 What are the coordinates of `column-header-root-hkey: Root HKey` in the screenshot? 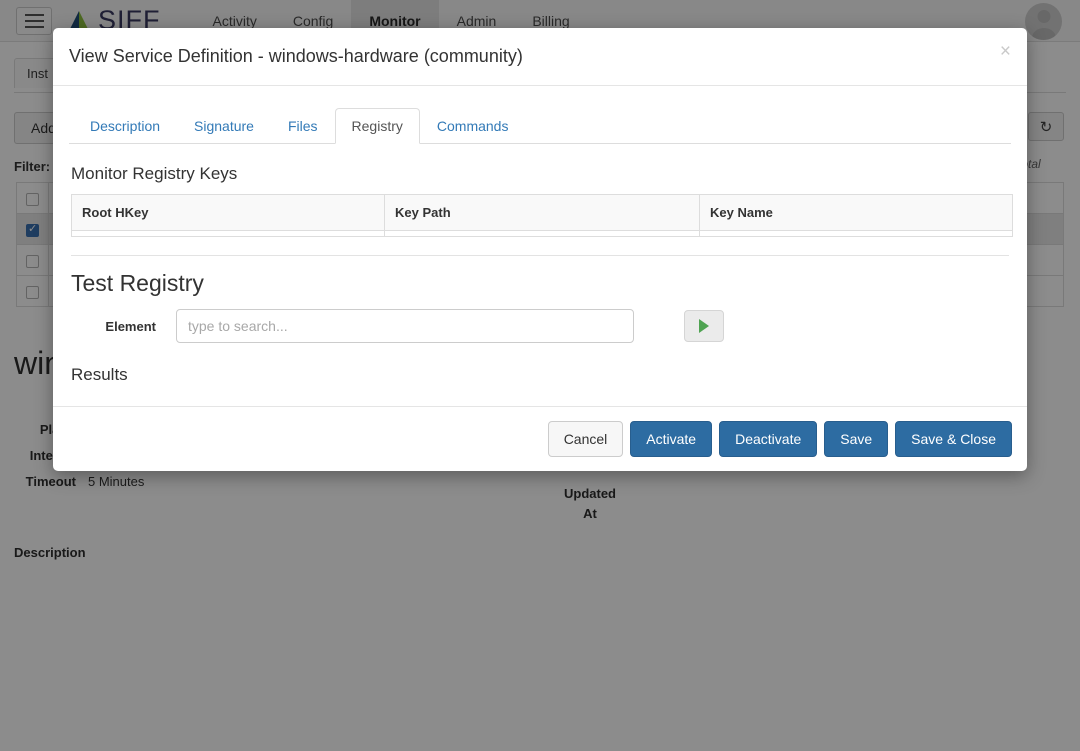 It's located at (228, 212).